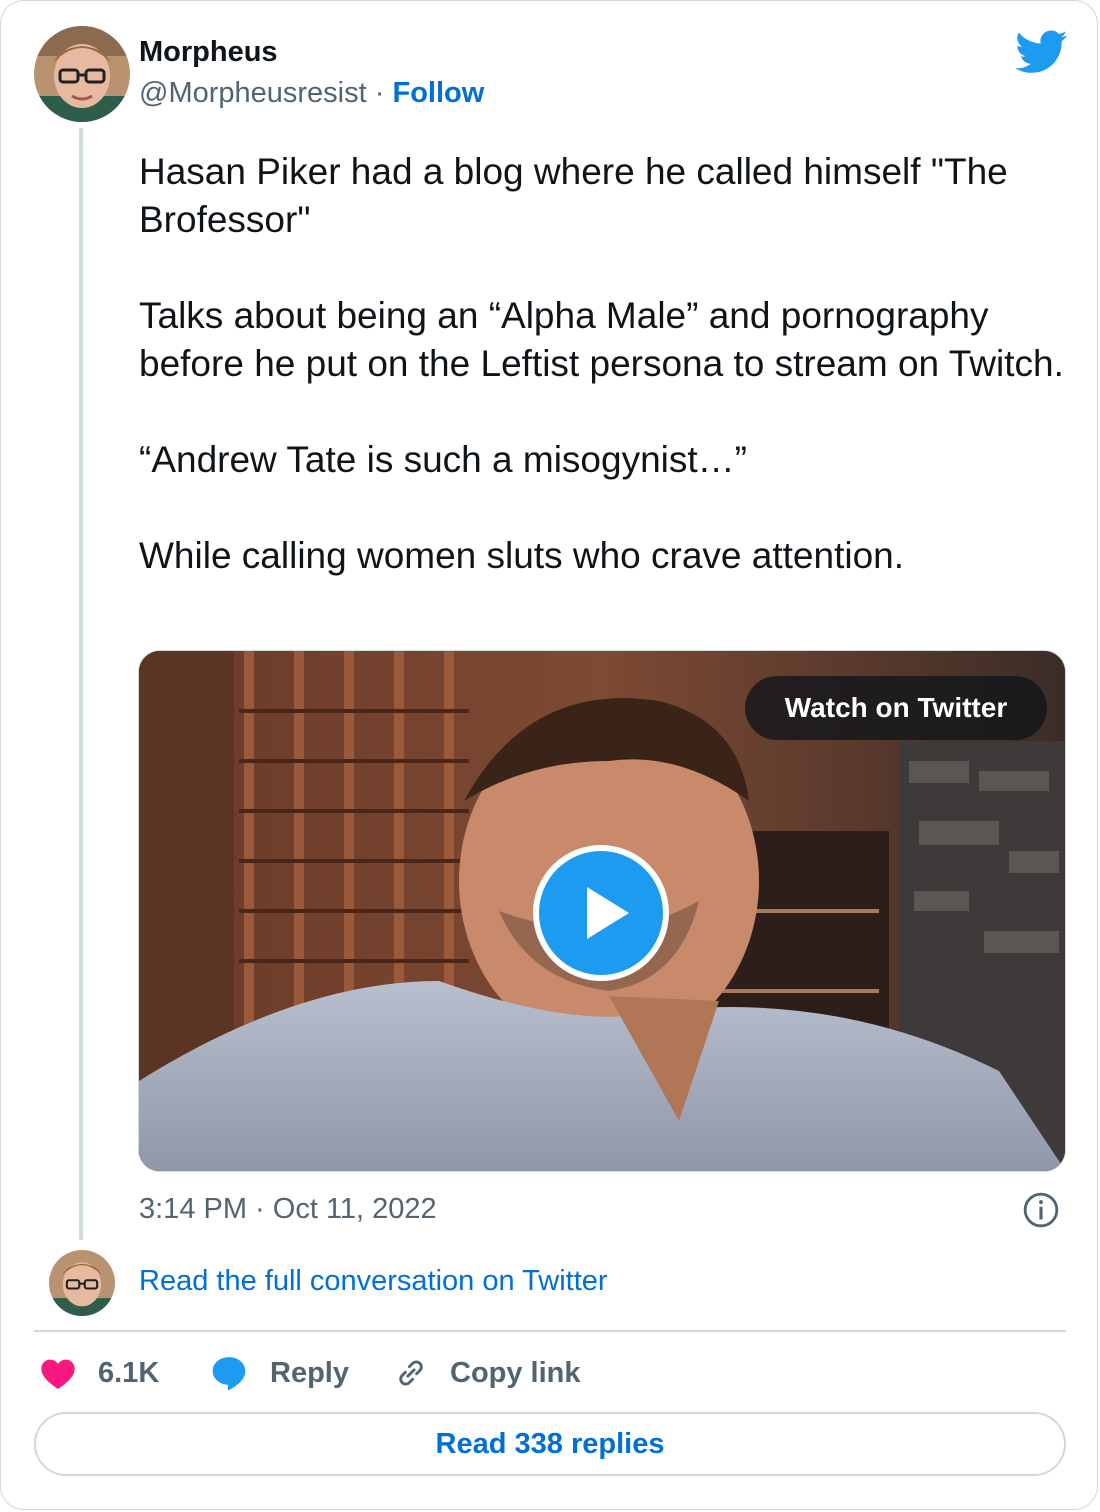  What do you see at coordinates (208, 52) in the screenshot?
I see `author-name: Morpheus` at bounding box center [208, 52].